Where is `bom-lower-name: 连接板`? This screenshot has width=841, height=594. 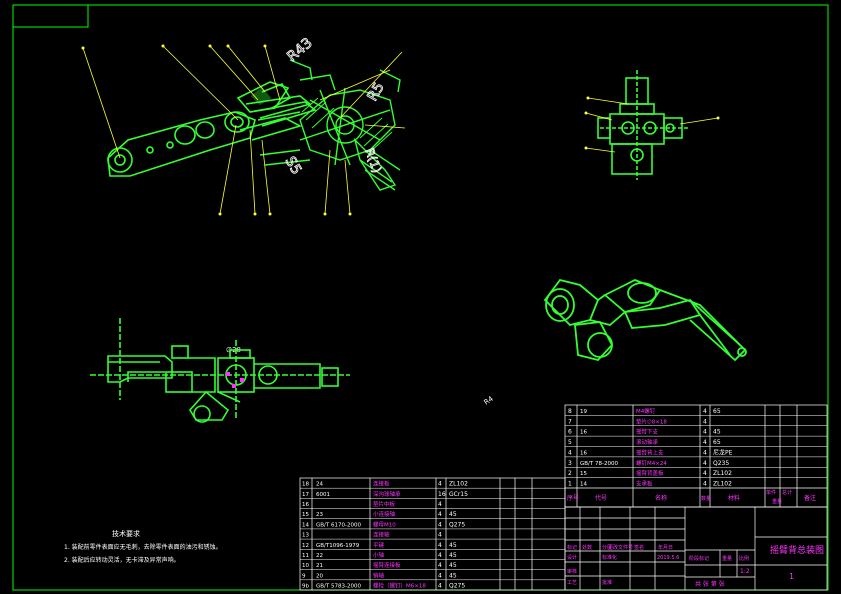 bom-lower-name: 连接板 is located at coordinates (381, 484).